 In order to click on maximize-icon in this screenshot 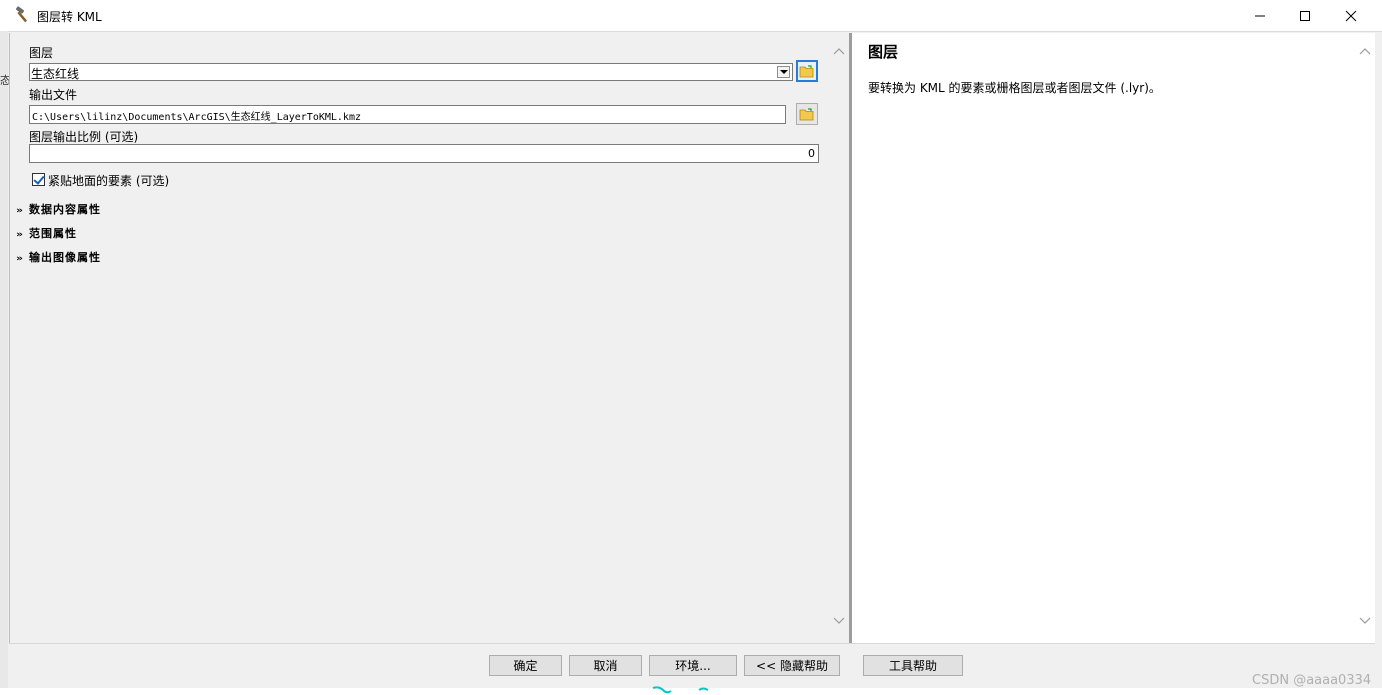, I will do `click(1305, 15)`.